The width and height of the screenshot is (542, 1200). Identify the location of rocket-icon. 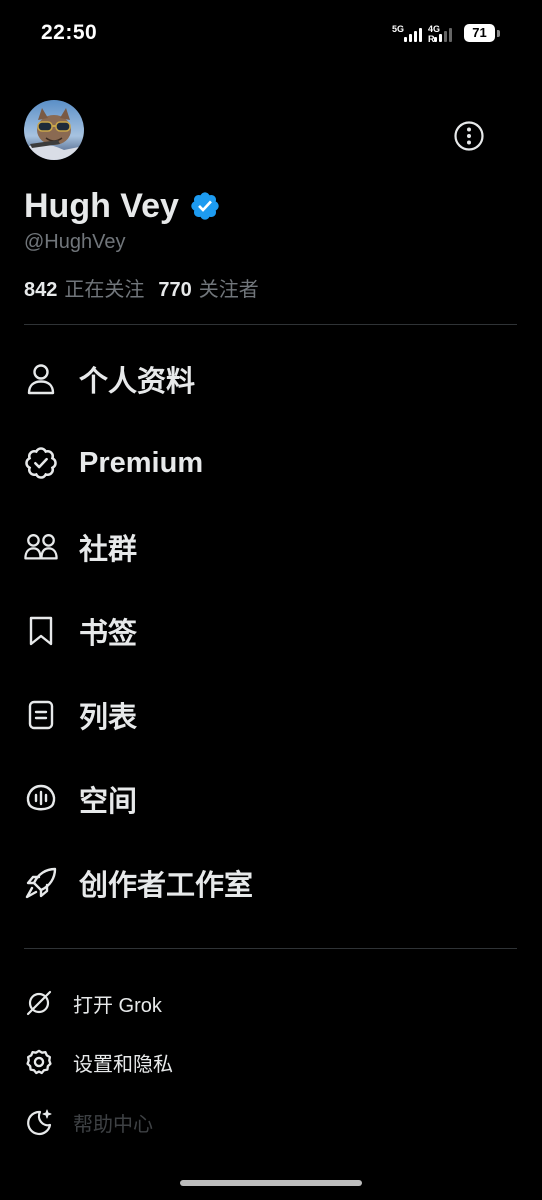
(41, 883).